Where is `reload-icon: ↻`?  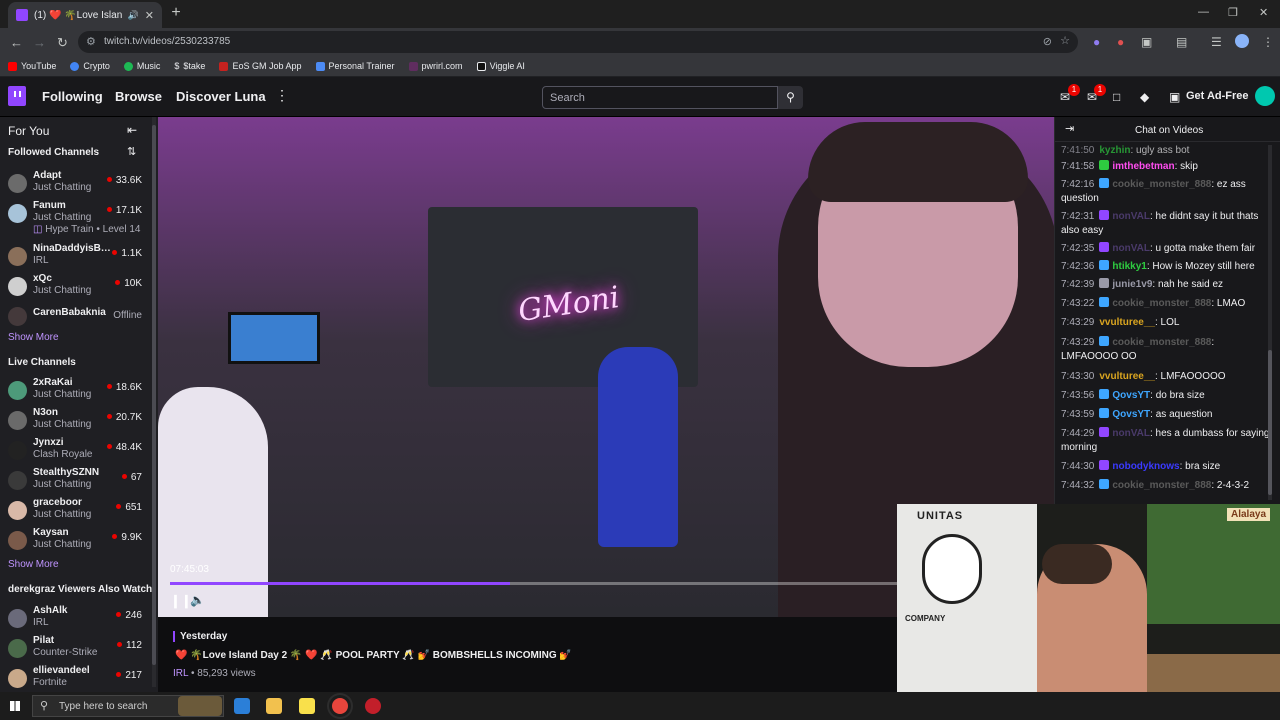
reload-icon: ↻ is located at coordinates (62, 43).